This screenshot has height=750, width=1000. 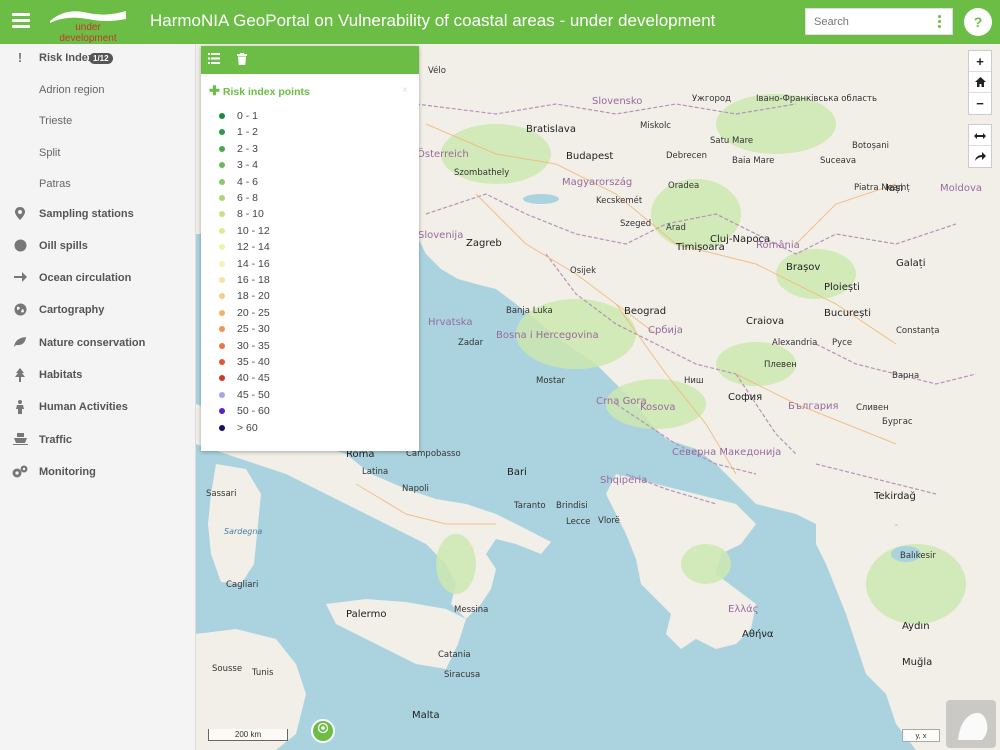 I want to click on search-options-icon, so click(x=940, y=22).